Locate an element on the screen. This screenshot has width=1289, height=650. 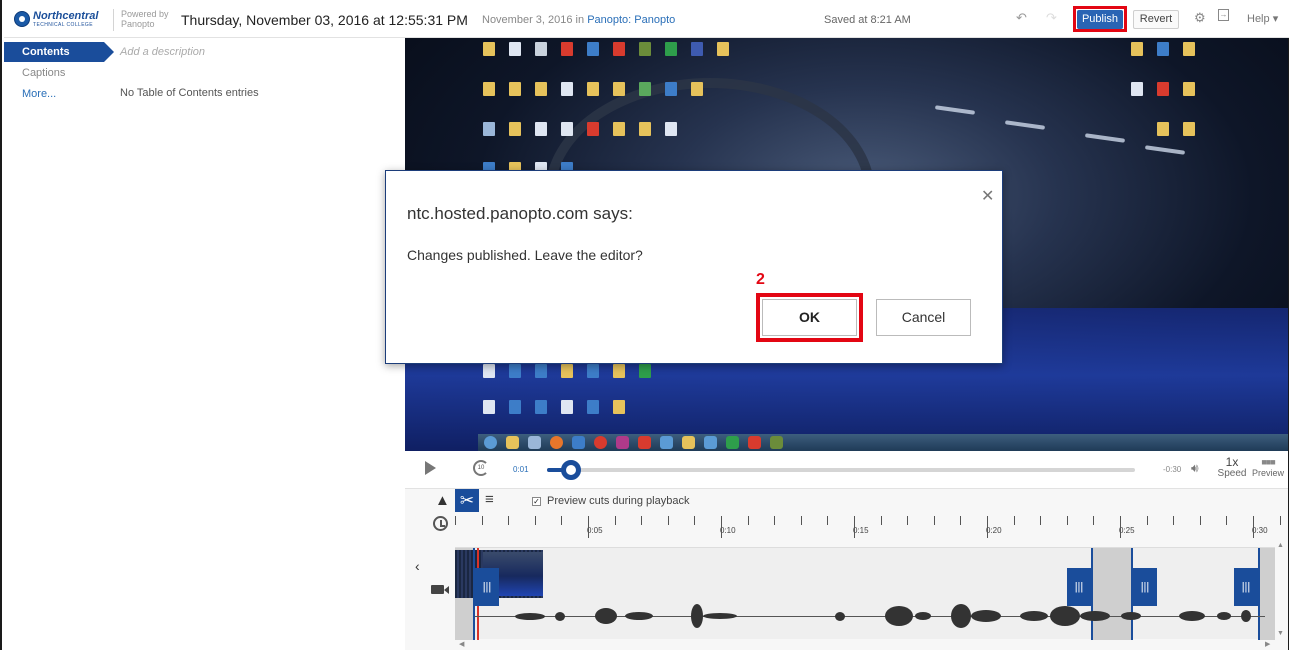
preview-cuts-label: Preview cuts during playback is located at coordinates (618, 501).